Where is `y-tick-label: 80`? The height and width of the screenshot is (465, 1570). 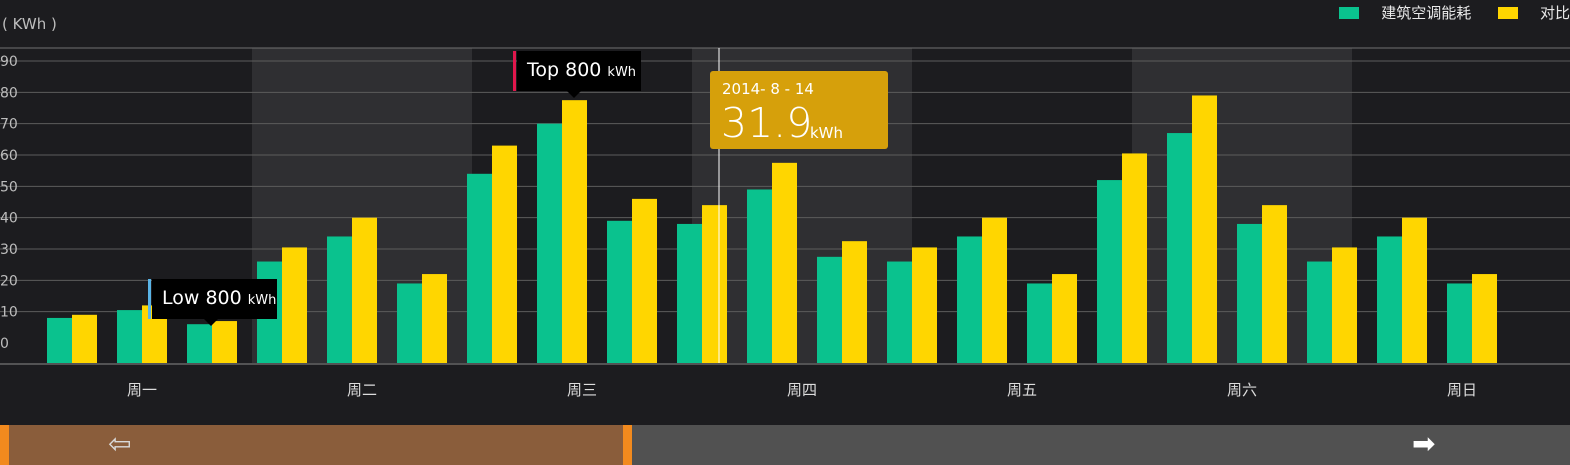
y-tick-label: 80 is located at coordinates (9, 93).